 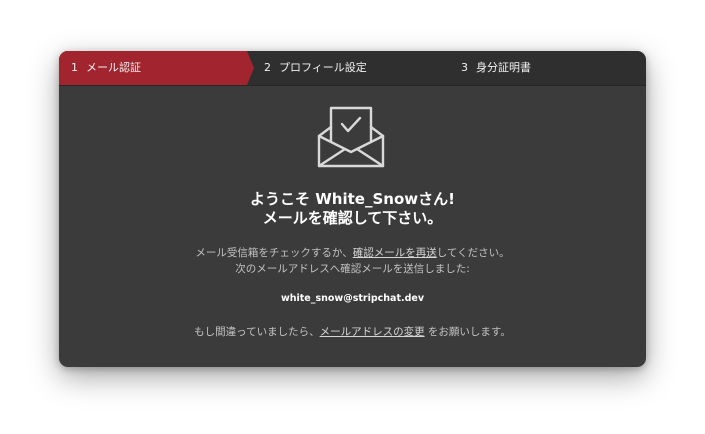 I want to click on step-indicator: 1 メール認証 2 プロフィール設定 3 身分証明書, so click(x=352, y=68).